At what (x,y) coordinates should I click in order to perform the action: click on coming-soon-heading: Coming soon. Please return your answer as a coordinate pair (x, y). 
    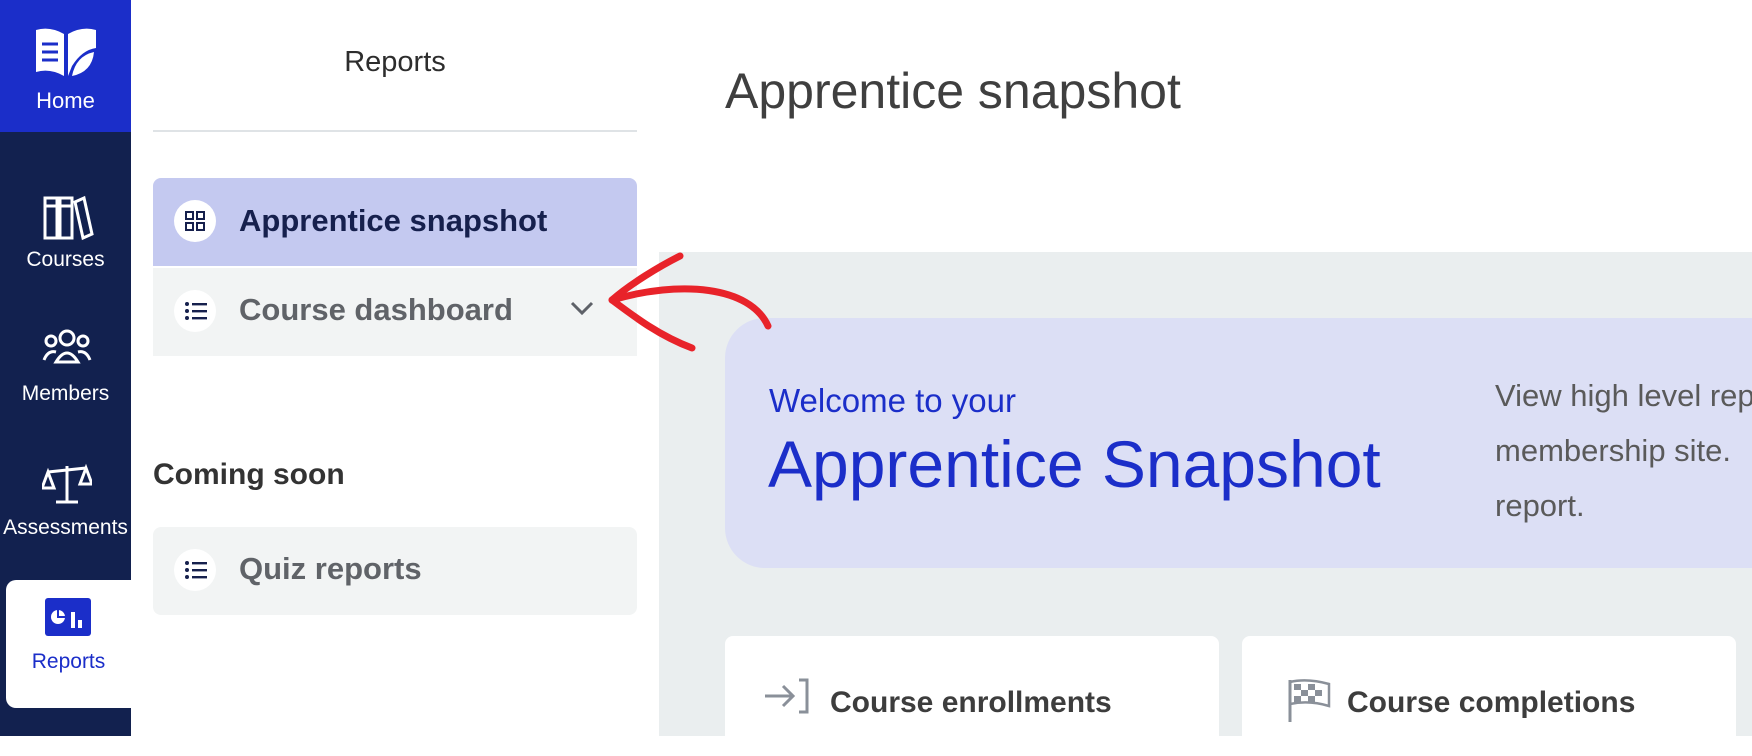
    Looking at the image, I should click on (249, 474).